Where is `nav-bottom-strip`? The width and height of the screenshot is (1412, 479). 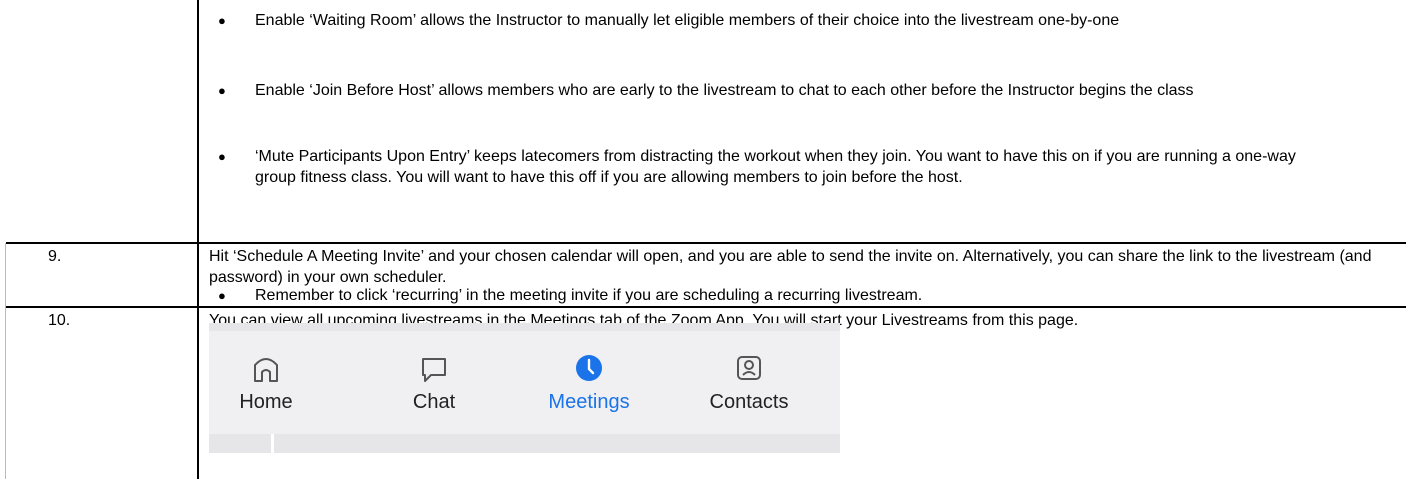 nav-bottom-strip is located at coordinates (524, 443).